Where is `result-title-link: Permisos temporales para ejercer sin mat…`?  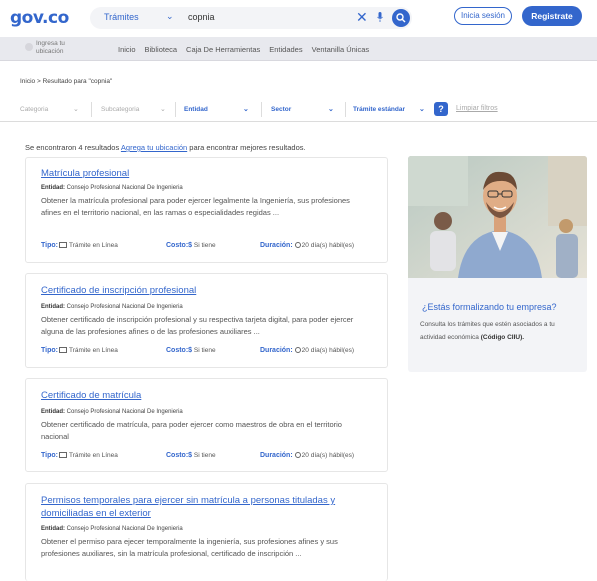 result-title-link: Permisos temporales para ejercer sin mat… is located at coordinates (208, 507).